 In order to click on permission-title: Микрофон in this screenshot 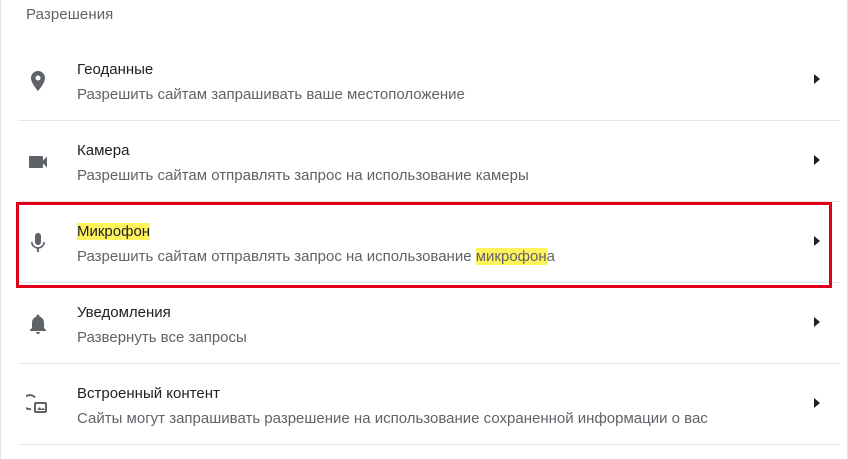, I will do `click(114, 232)`.